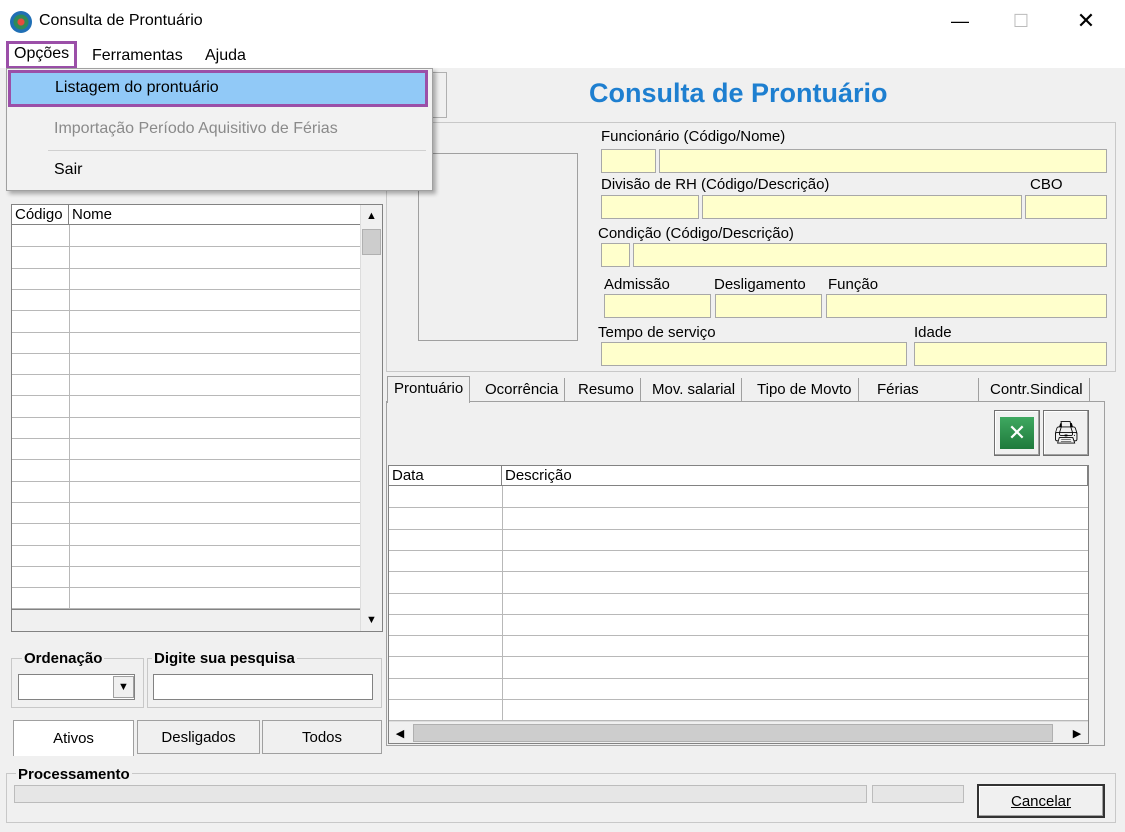  What do you see at coordinates (186, 620) in the screenshot?
I see `grid-footer-row` at bounding box center [186, 620].